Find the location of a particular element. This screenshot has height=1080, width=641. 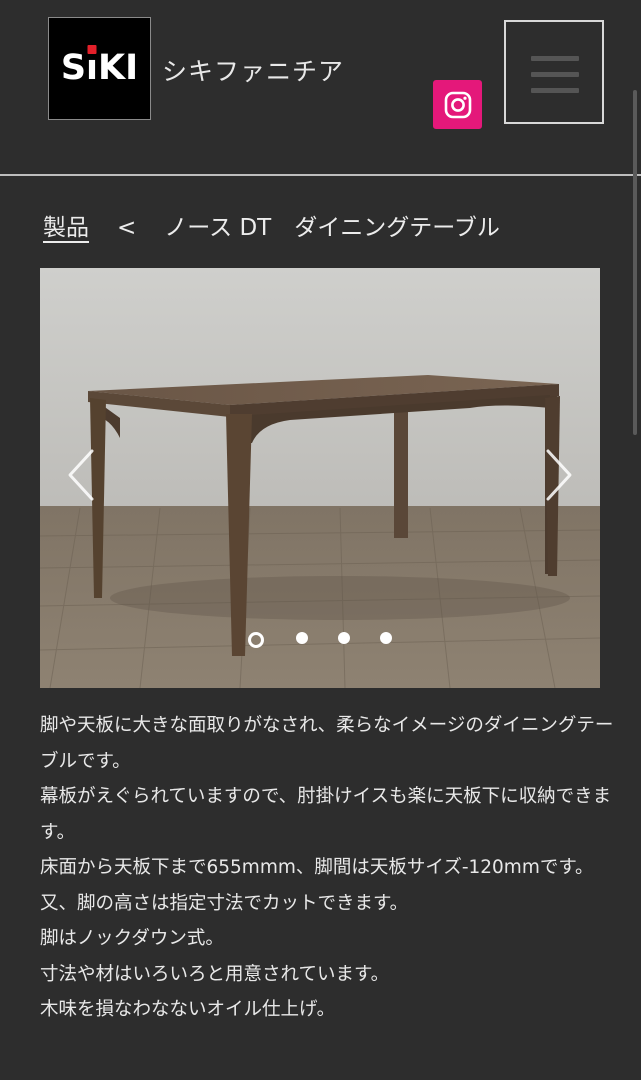

instagram-icon is located at coordinates (457, 104).